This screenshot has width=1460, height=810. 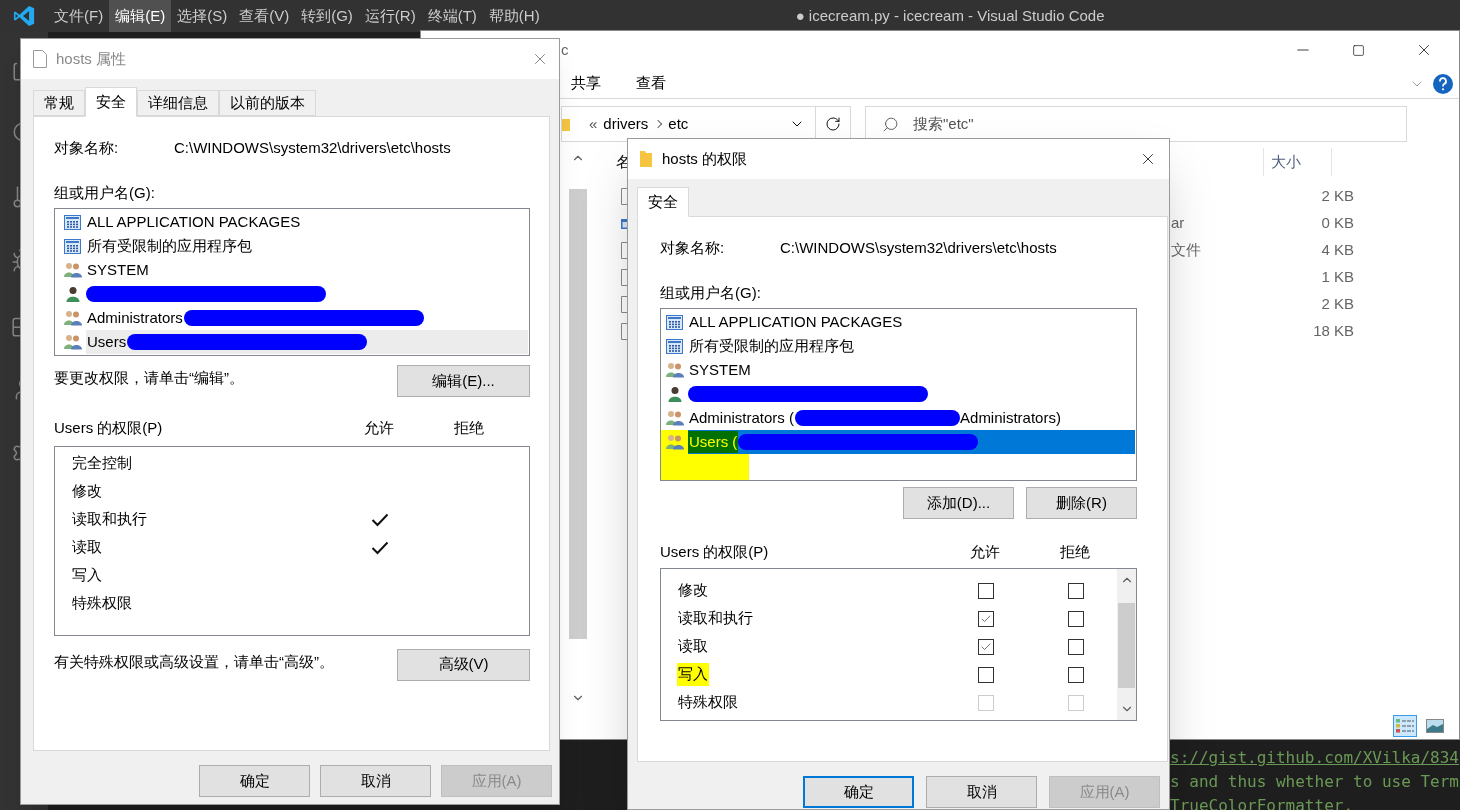 What do you see at coordinates (307, 318) in the screenshot?
I see `group-list-item: Administrators` at bounding box center [307, 318].